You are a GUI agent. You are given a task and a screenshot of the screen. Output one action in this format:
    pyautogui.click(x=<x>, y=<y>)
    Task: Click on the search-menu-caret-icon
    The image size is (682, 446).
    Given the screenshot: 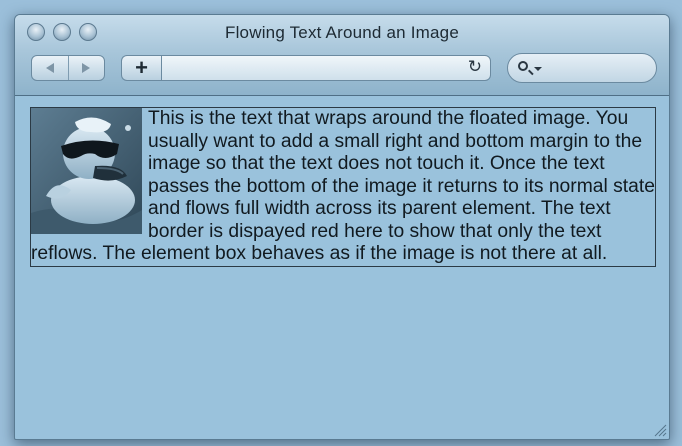 What is the action you would take?
    pyautogui.click(x=538, y=69)
    